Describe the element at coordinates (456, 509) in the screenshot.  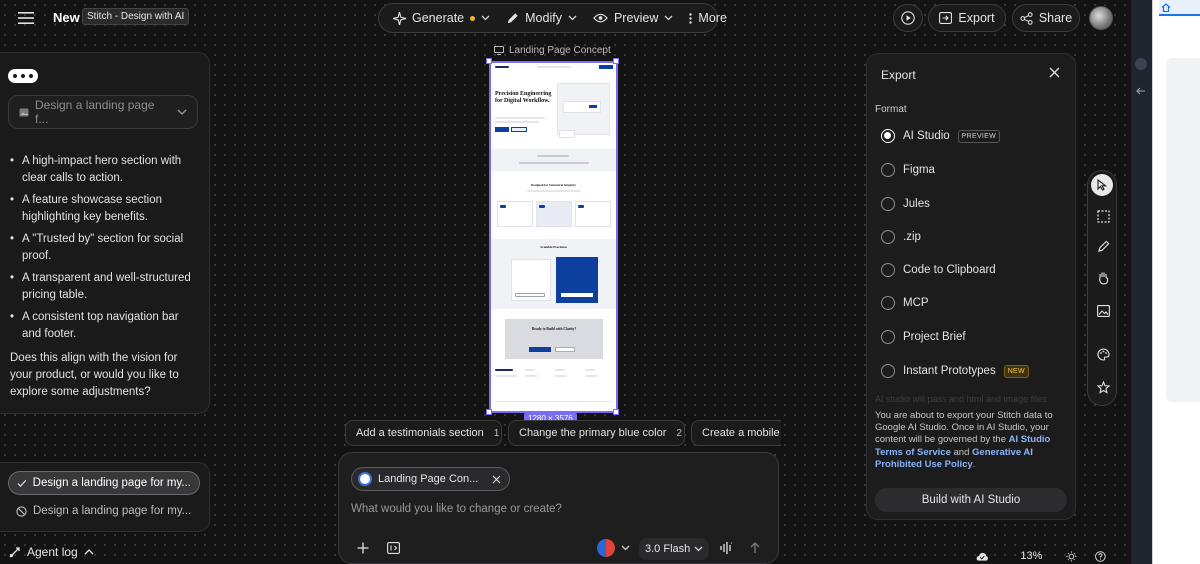
I see `composer-input: What would you like to change or create?` at that location.